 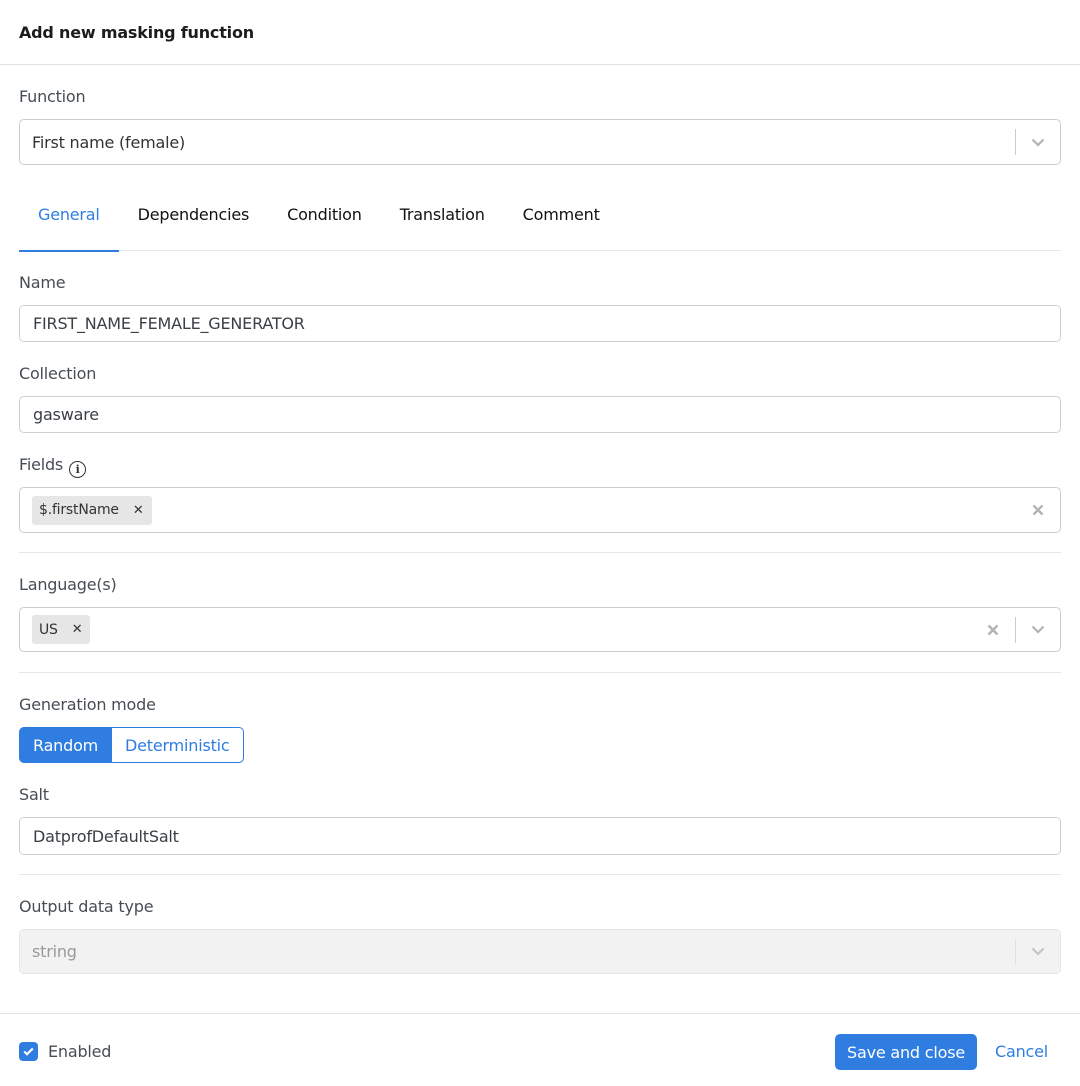 What do you see at coordinates (540, 142) in the screenshot?
I see `function-select: First name (female)` at bounding box center [540, 142].